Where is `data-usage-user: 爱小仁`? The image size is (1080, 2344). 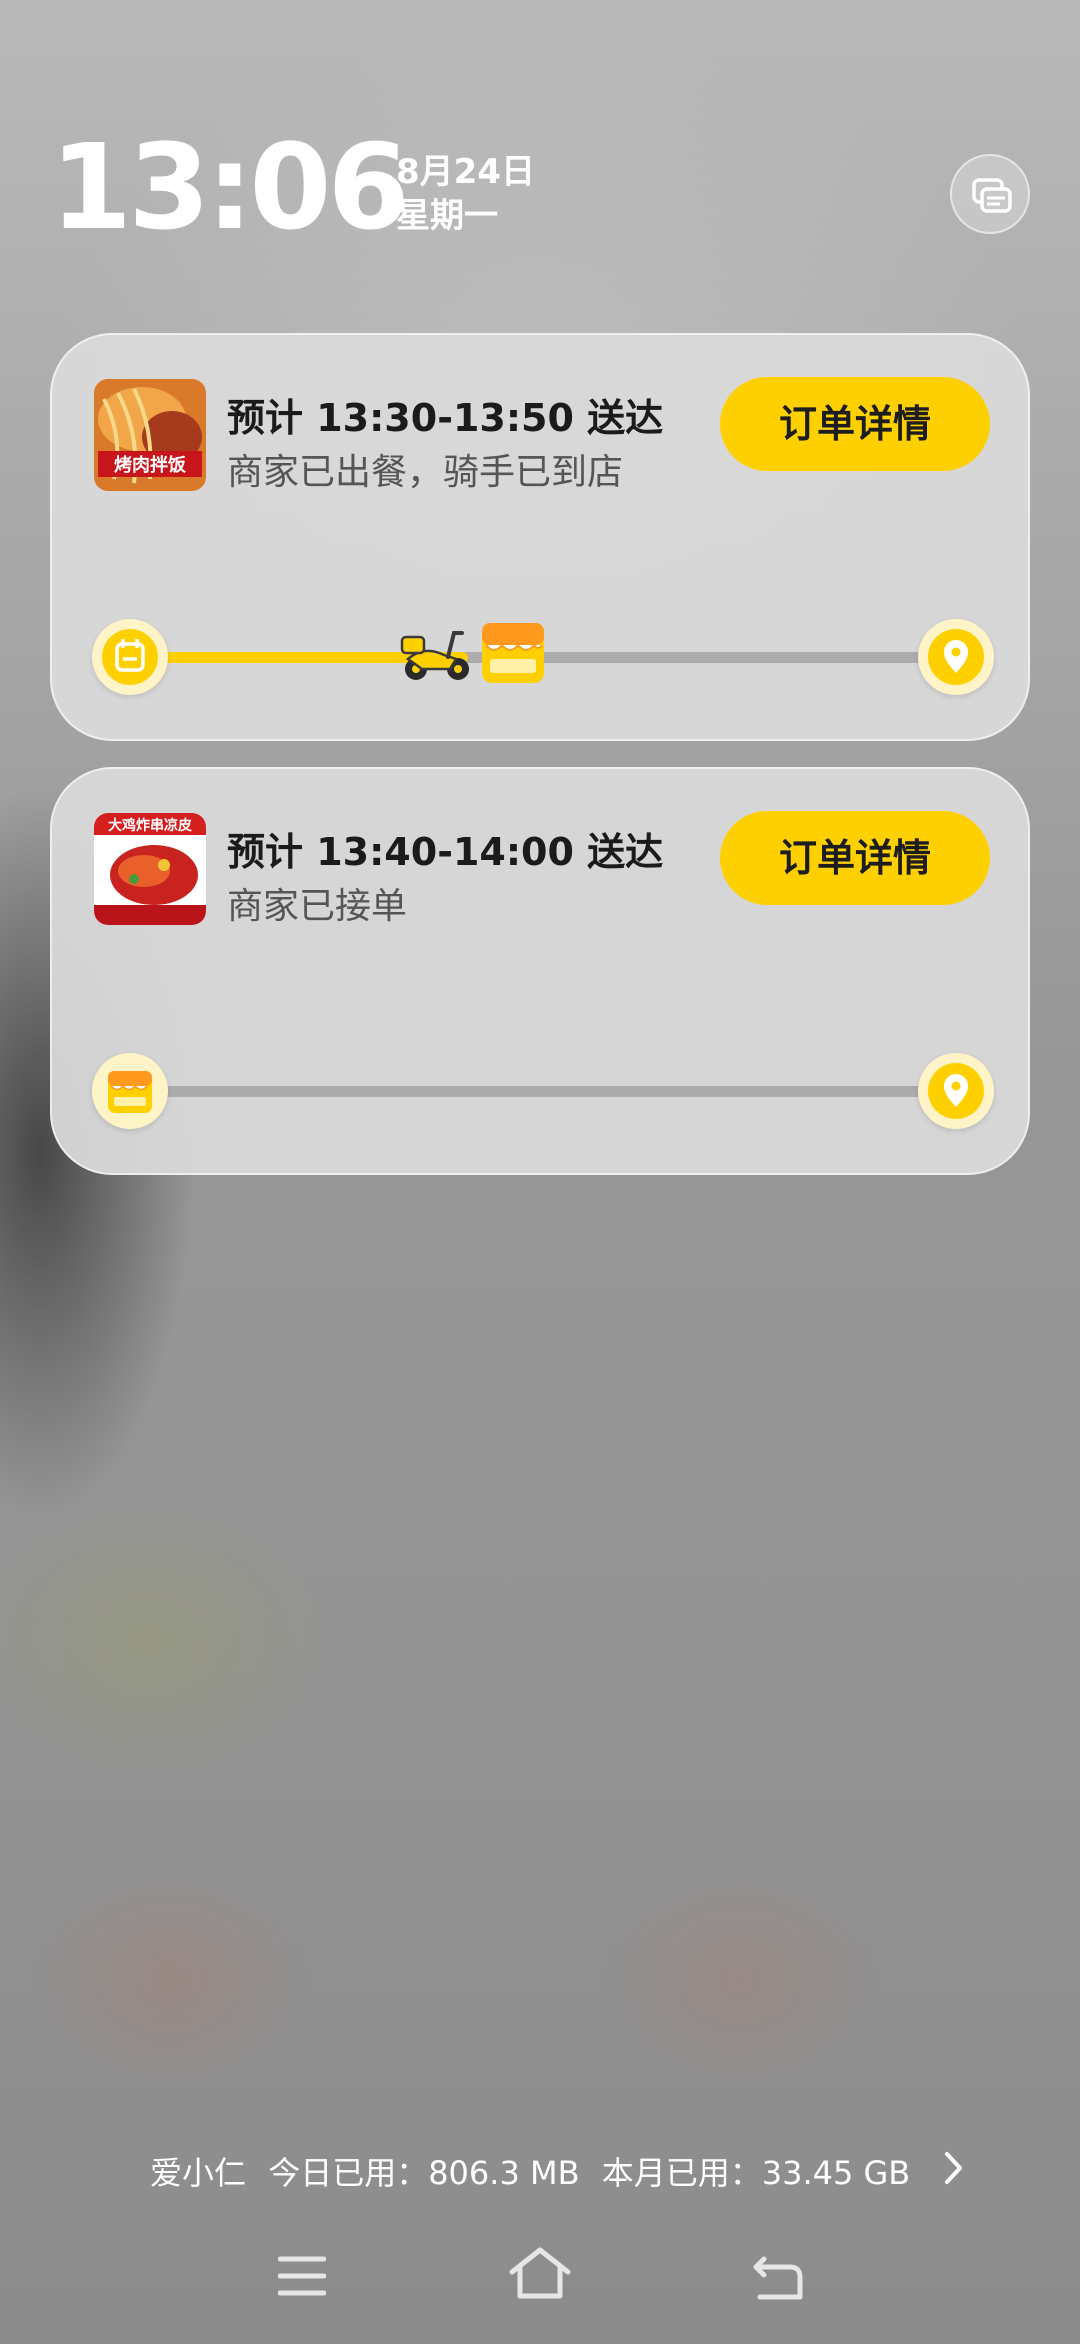
data-usage-user: 爱小仁 is located at coordinates (198, 2173).